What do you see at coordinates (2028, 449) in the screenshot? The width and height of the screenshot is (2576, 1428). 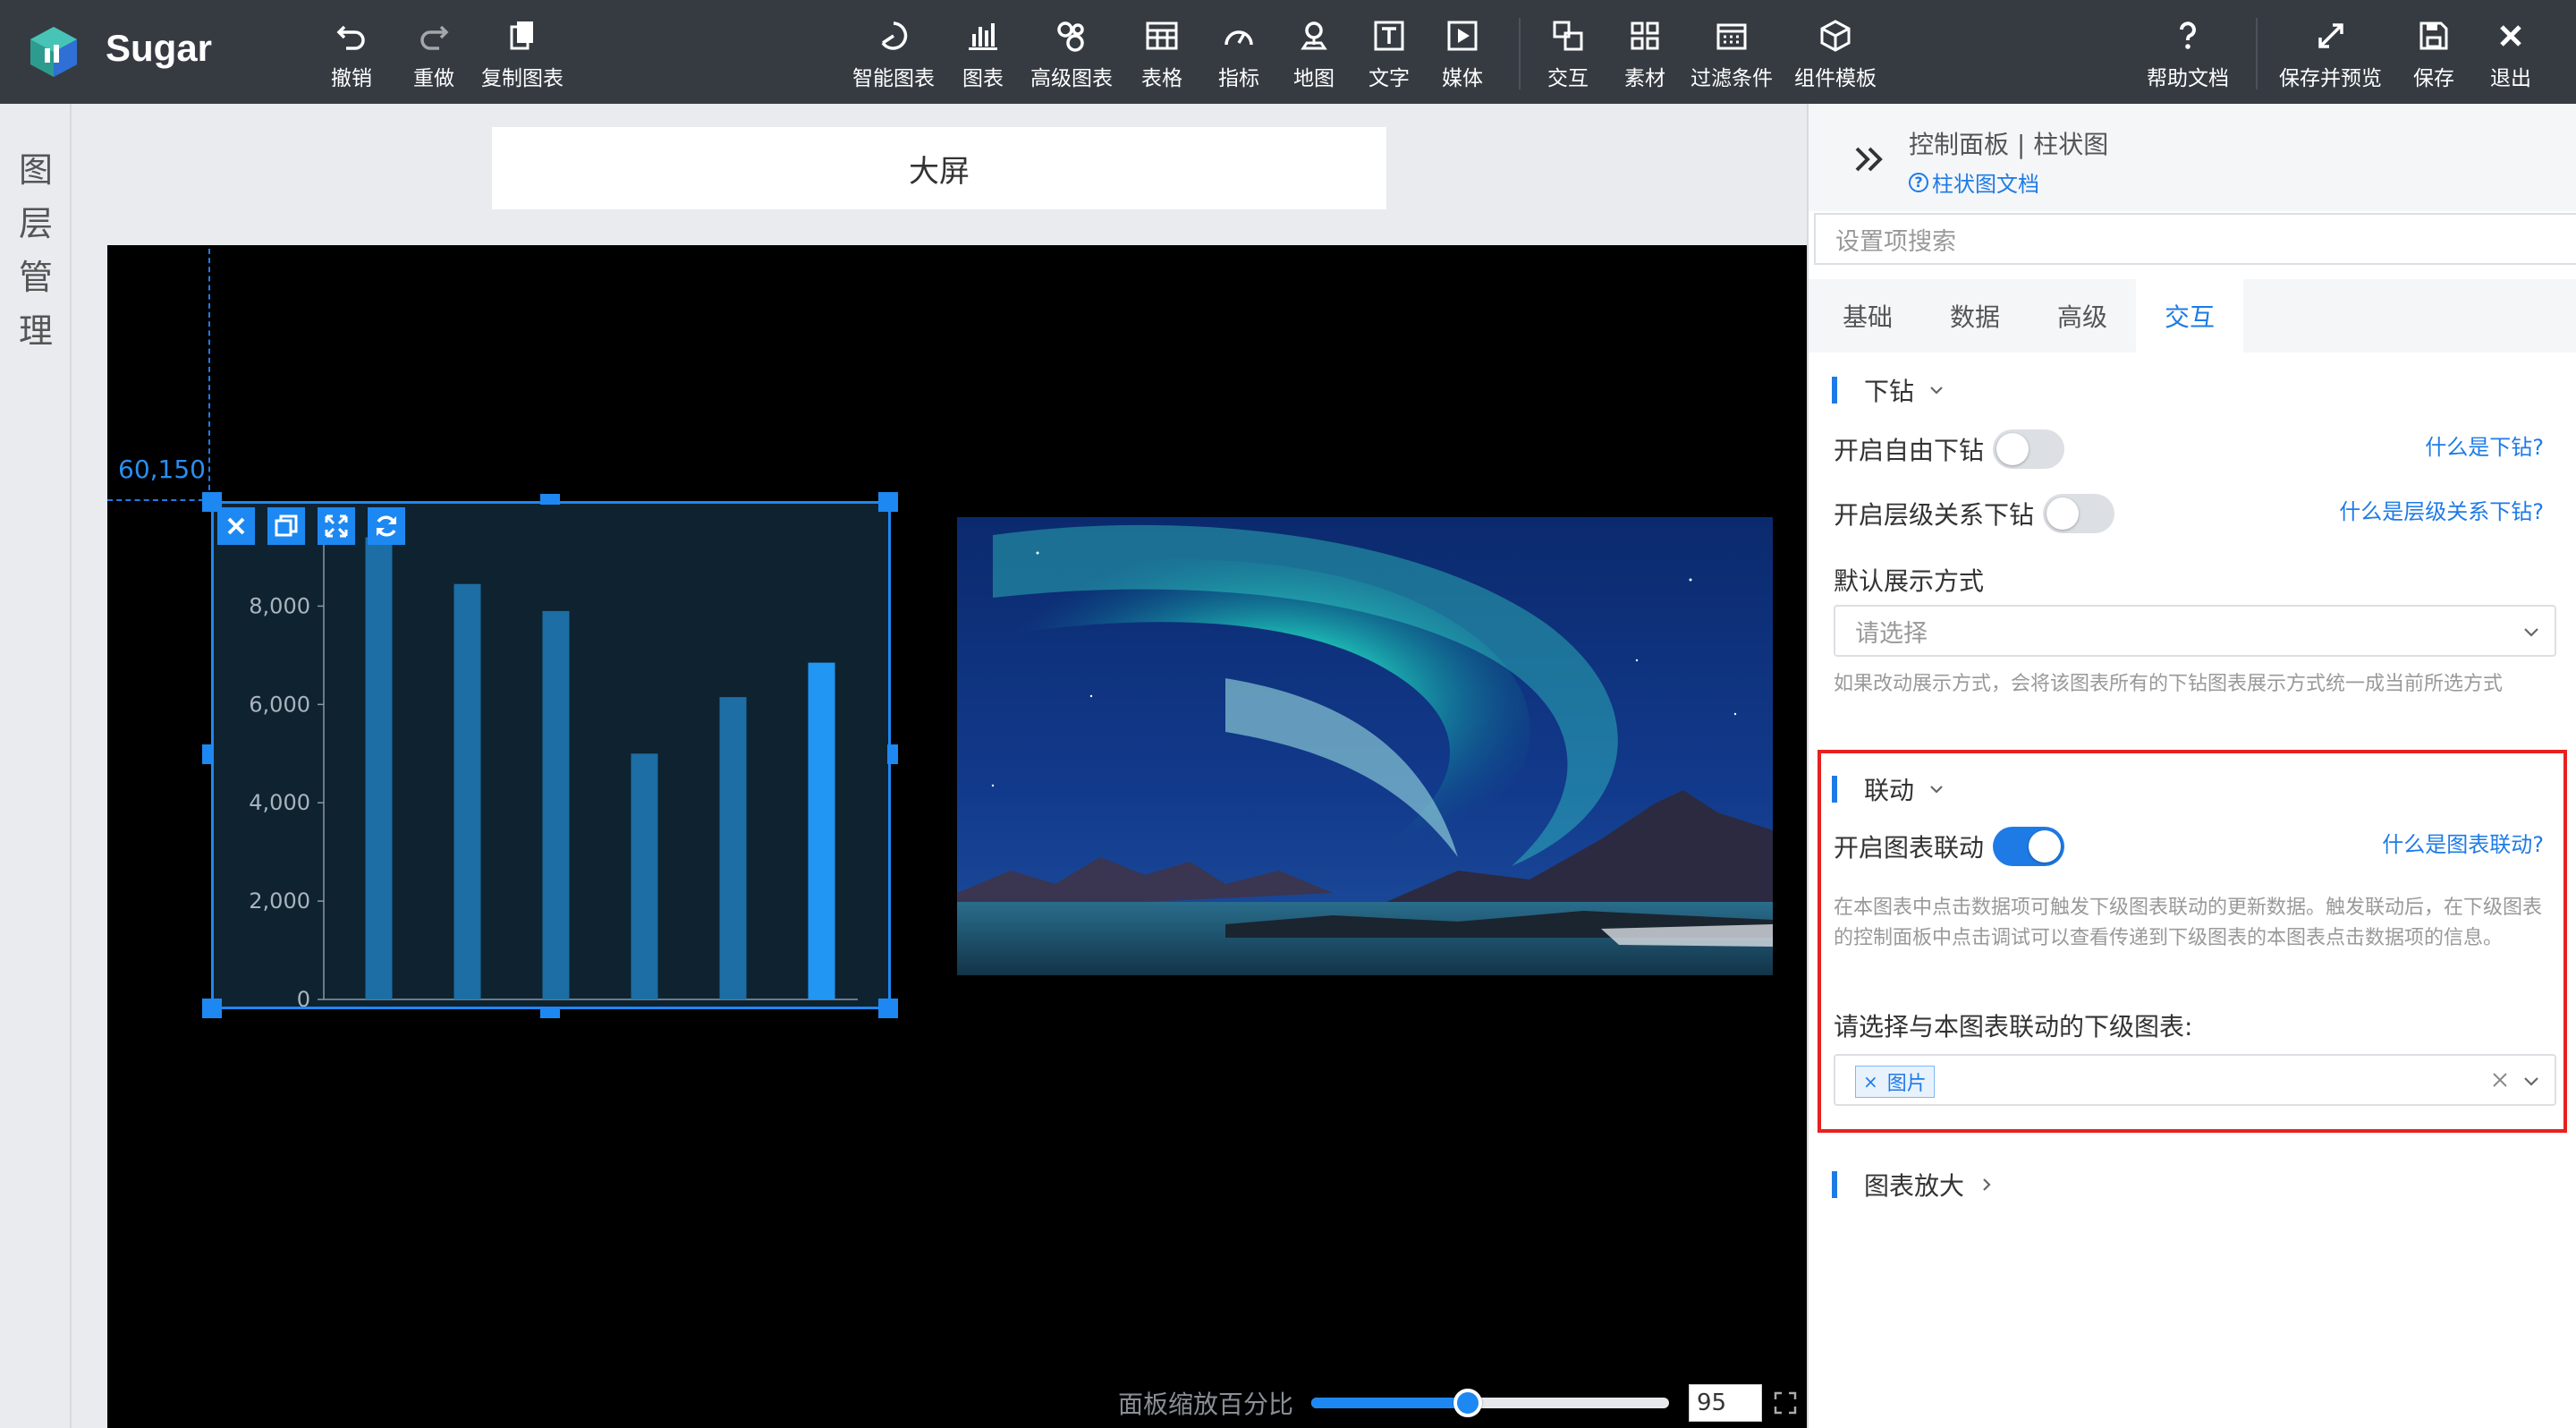 I see `free-drilldown-toggle` at bounding box center [2028, 449].